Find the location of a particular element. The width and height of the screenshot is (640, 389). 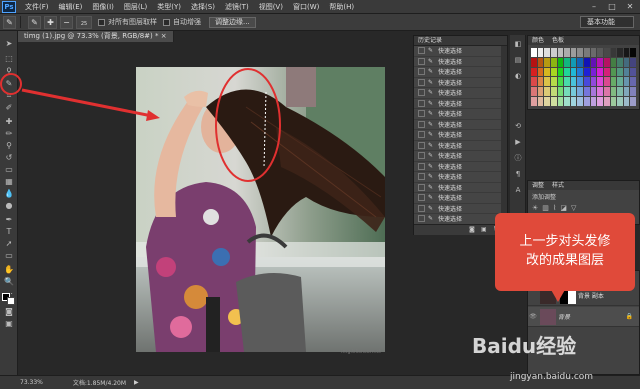

brush-tool-icon: ✏ is located at coordinates (9, 134).